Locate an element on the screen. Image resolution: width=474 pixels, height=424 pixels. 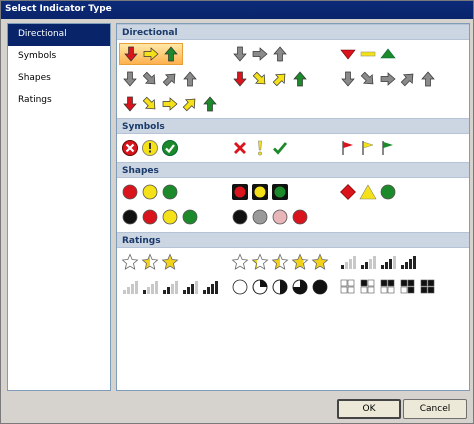
nav-item-directional: Directional is located at coordinates (59, 35).